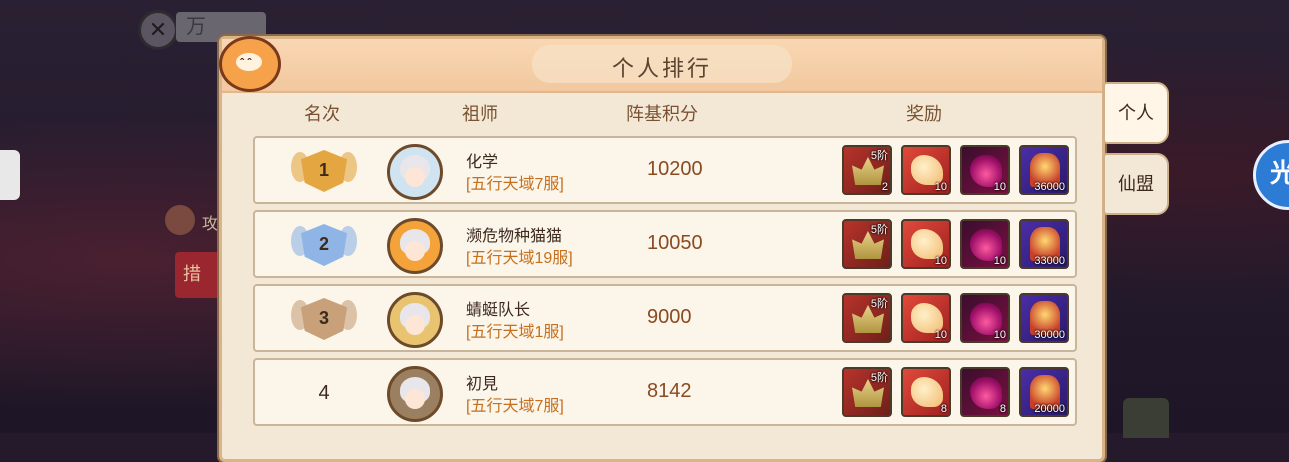 This screenshot has width=1289, height=462. Describe the element at coordinates (1136, 184) in the screenshot. I see `tab-alliance: 仙盟` at that location.